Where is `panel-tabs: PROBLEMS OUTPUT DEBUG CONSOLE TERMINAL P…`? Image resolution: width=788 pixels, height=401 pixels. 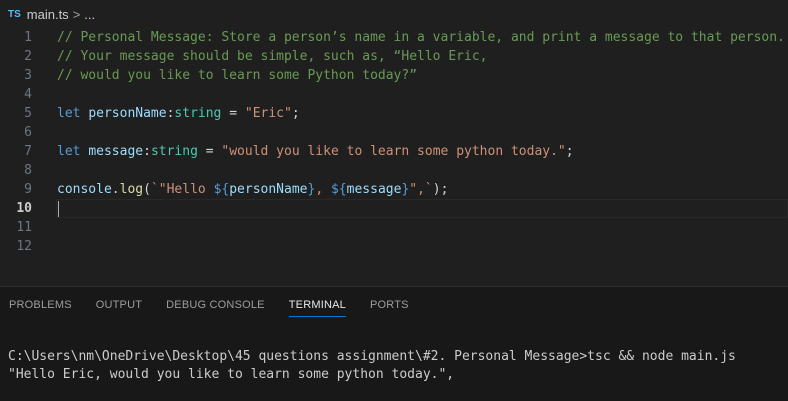 panel-tabs: PROBLEMS OUTPUT DEBUG CONSOLE TERMINAL P… is located at coordinates (210, 305).